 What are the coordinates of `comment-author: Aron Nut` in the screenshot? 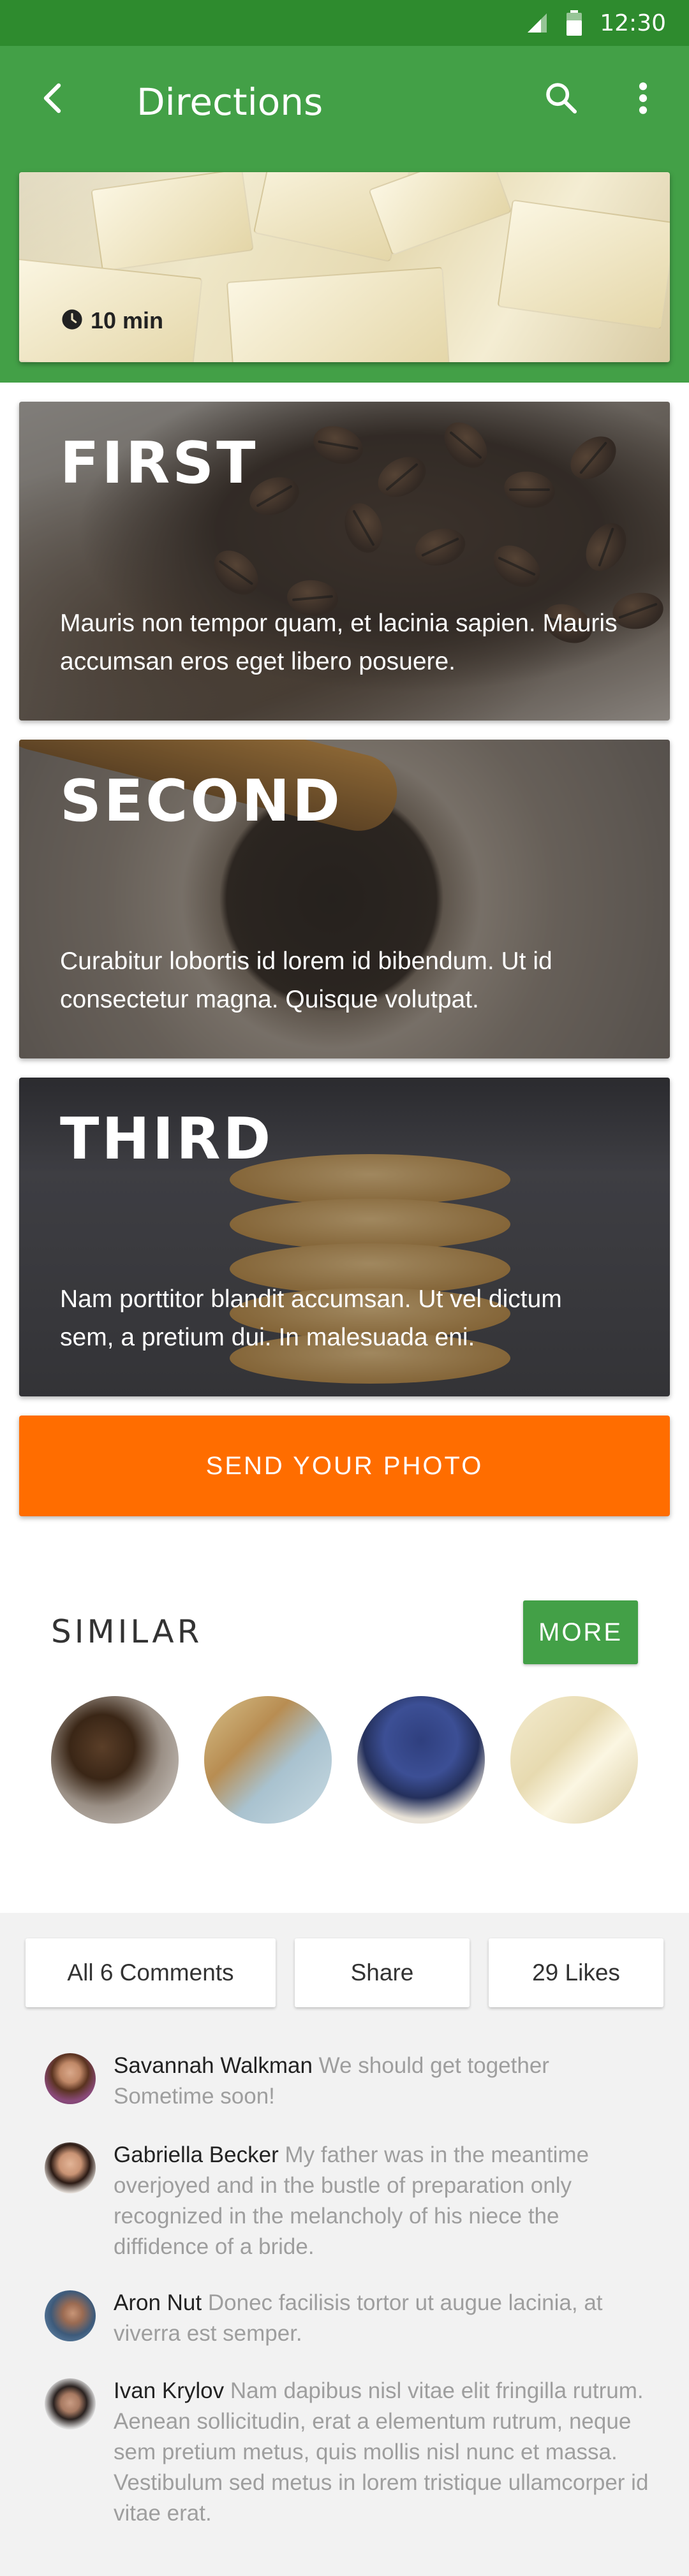 It's located at (158, 2302).